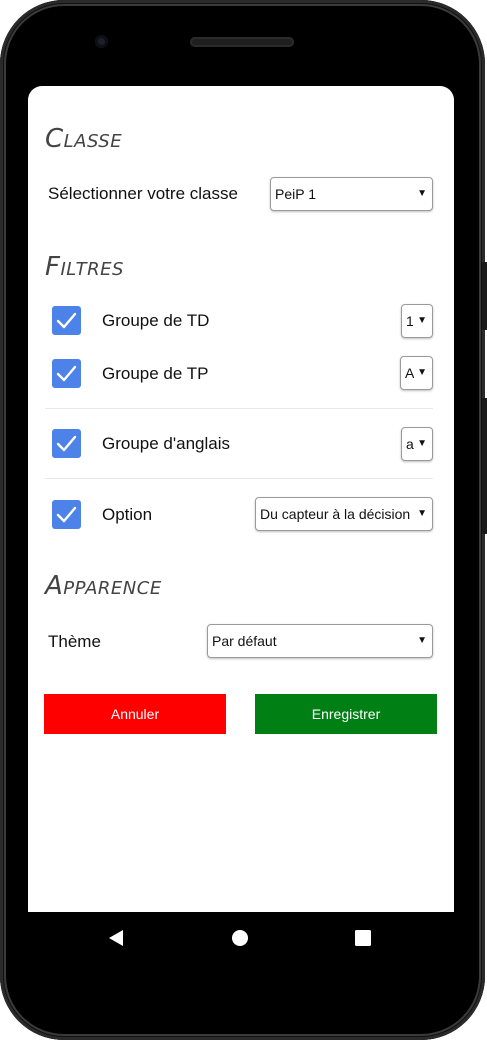 The image size is (487, 1042). Describe the element at coordinates (166, 443) in the screenshot. I see `filter-label-groupe-anglais: Groupe d'anglais` at that location.